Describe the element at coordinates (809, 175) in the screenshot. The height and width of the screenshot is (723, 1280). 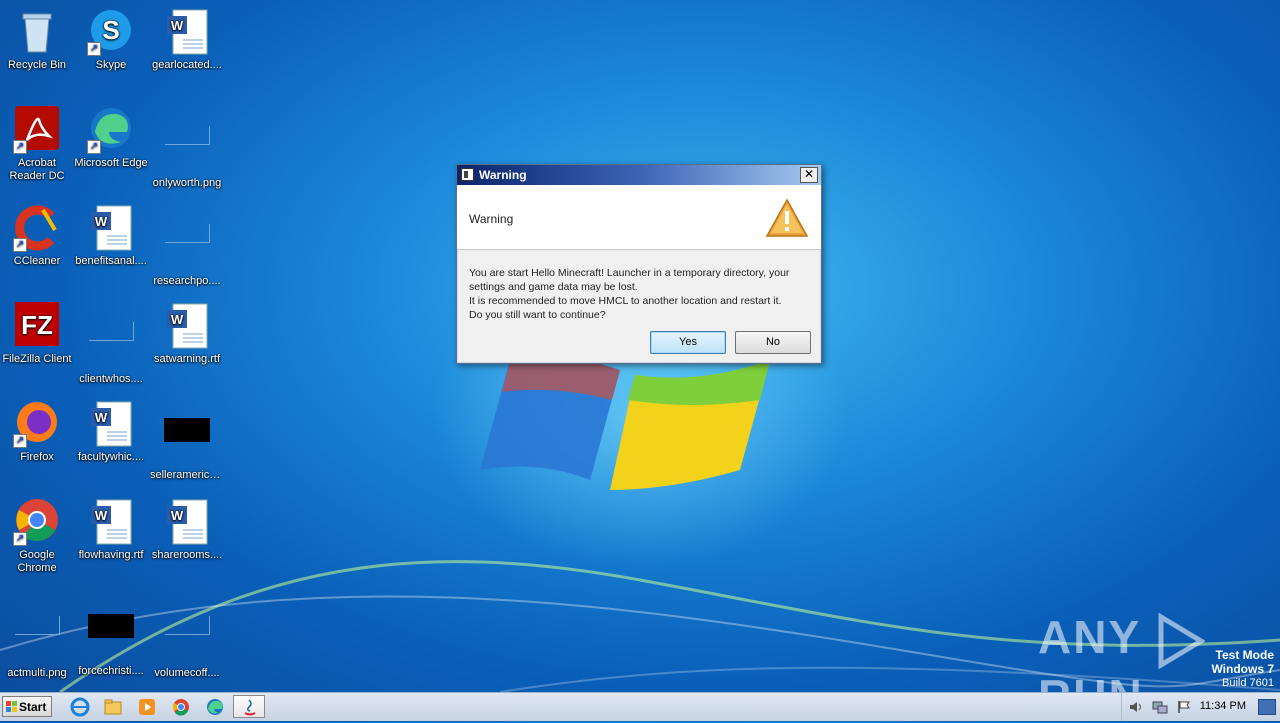
I see `close-button: ✕` at that location.